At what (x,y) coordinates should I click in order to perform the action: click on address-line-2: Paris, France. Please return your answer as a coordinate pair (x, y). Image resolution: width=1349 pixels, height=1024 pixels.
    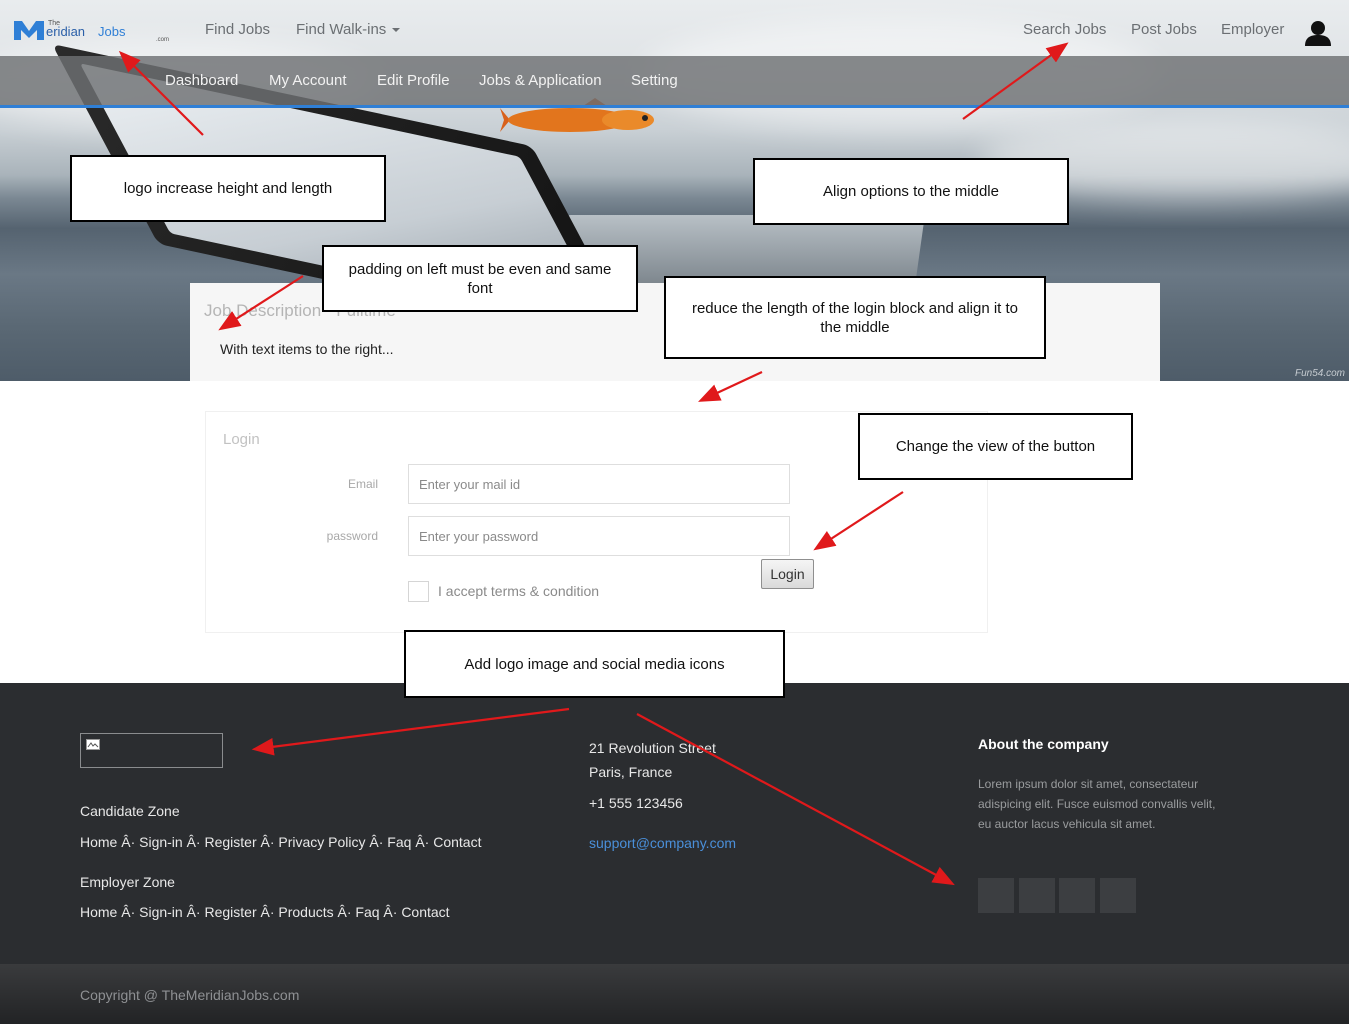
    Looking at the image, I should click on (631, 772).